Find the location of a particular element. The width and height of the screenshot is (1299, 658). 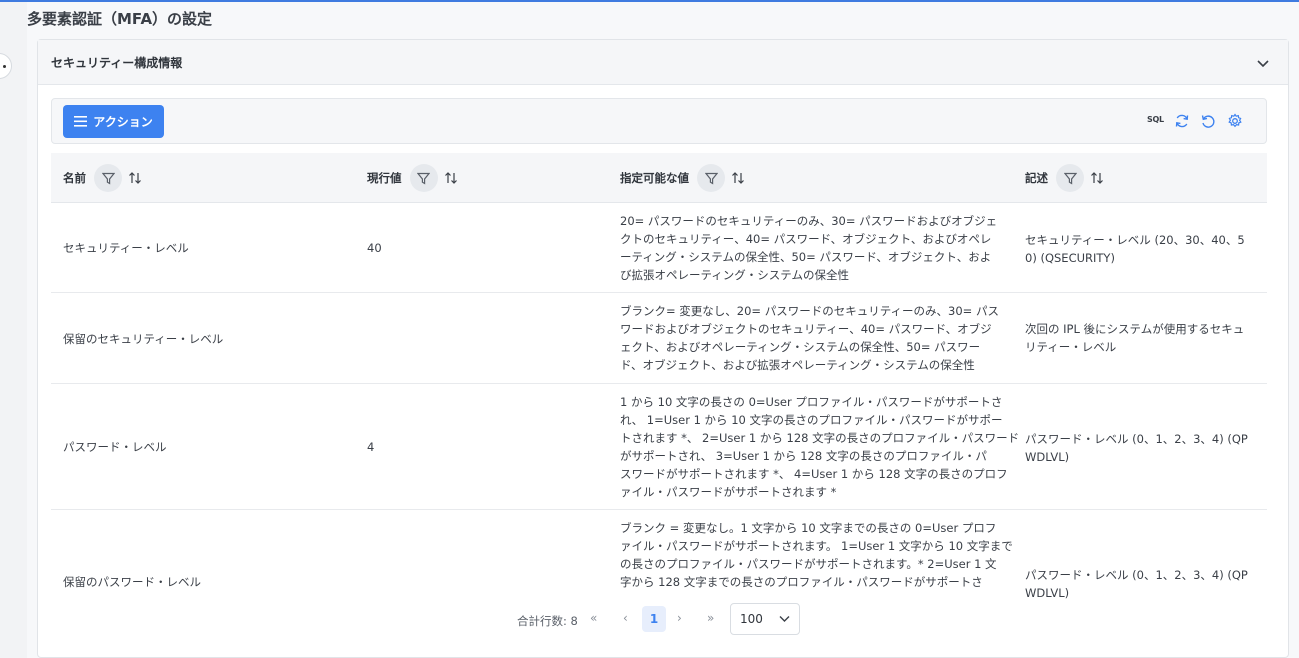

cell-description: セキュリティー・レベル (20、30、40、5 0) (QSECURITY) is located at coordinates (1135, 249).